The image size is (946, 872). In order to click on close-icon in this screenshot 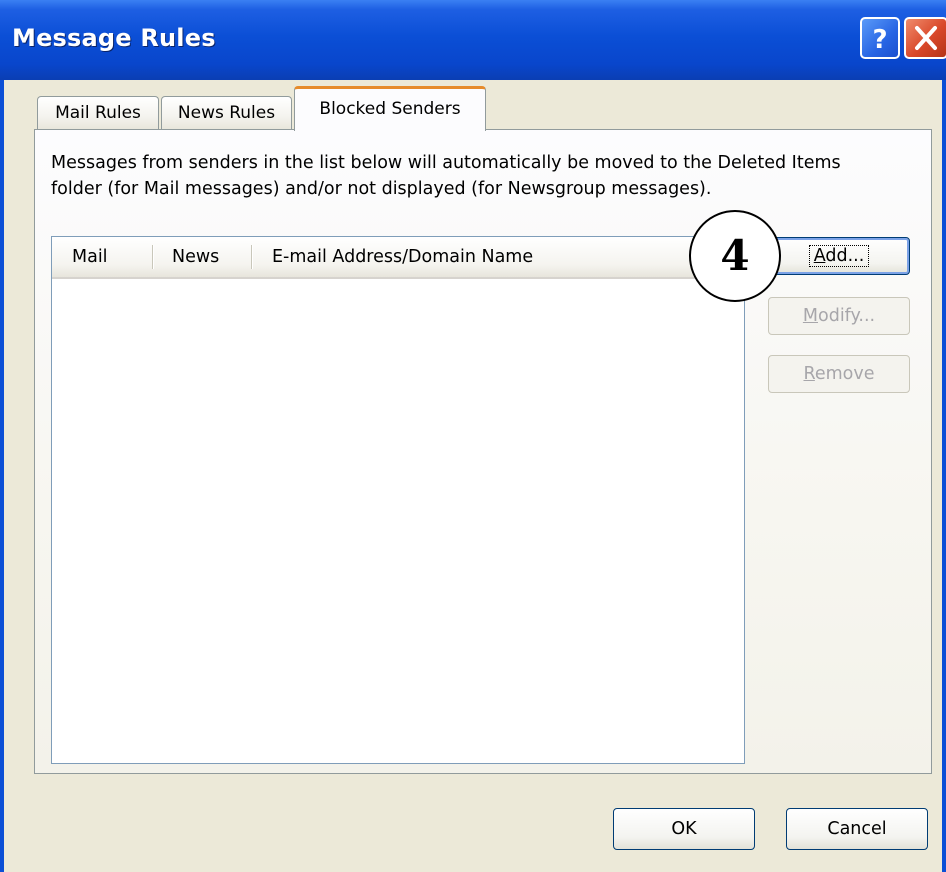, I will do `click(926, 38)`.